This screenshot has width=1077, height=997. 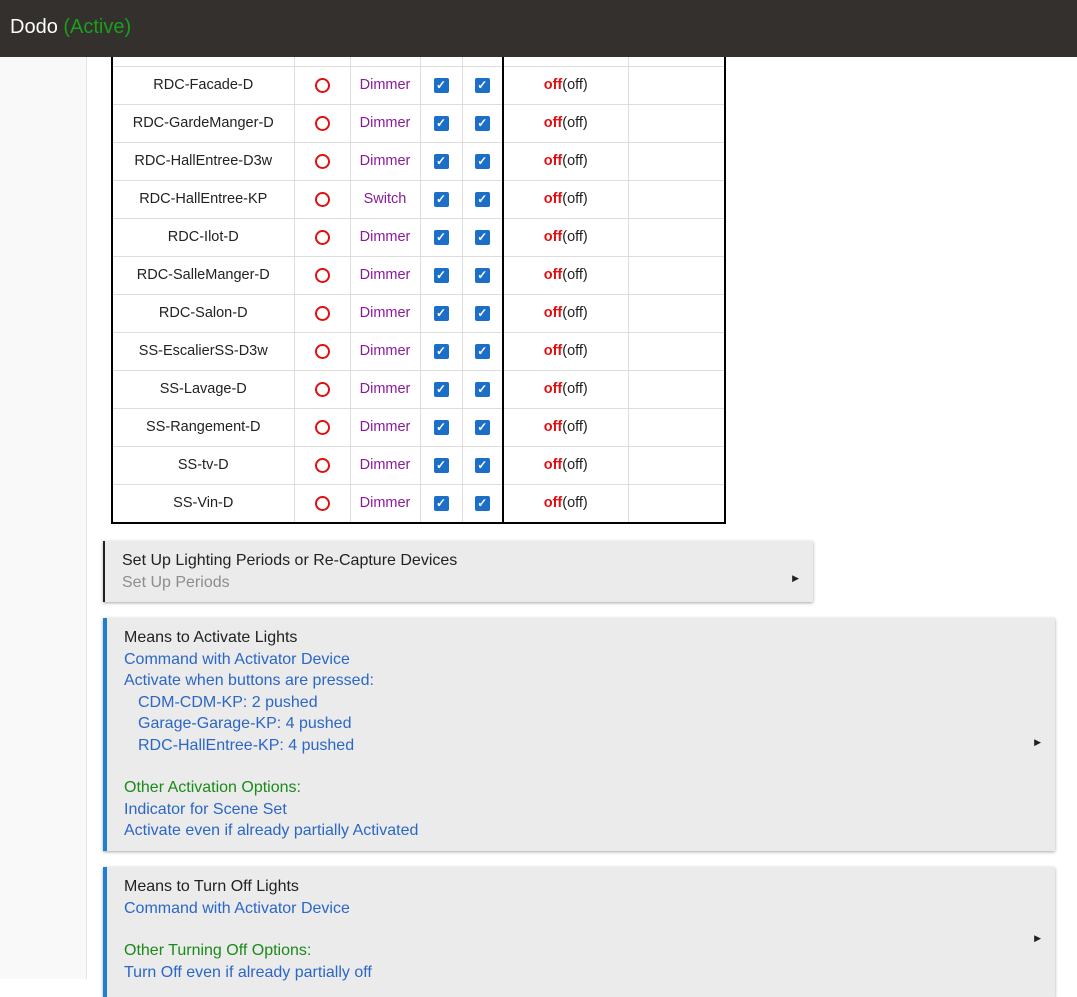 I want to click on table-row: RDC-Facade-D Dimmer ✓ ✓ off(off), so click(x=418, y=85).